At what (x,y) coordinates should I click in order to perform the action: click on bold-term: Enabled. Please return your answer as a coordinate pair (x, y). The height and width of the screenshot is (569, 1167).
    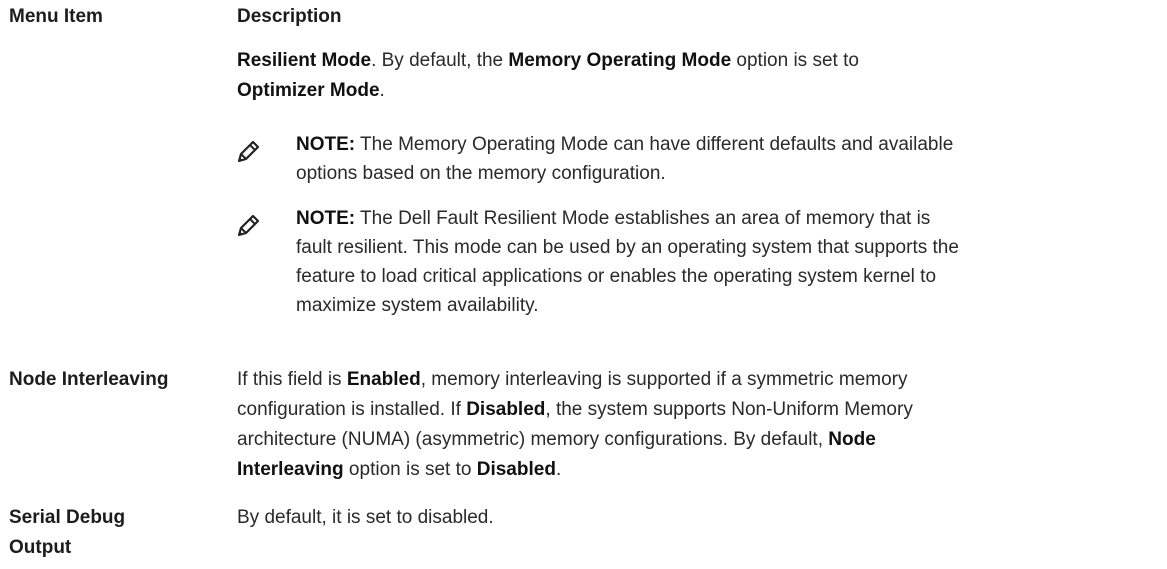
    Looking at the image, I should click on (383, 379).